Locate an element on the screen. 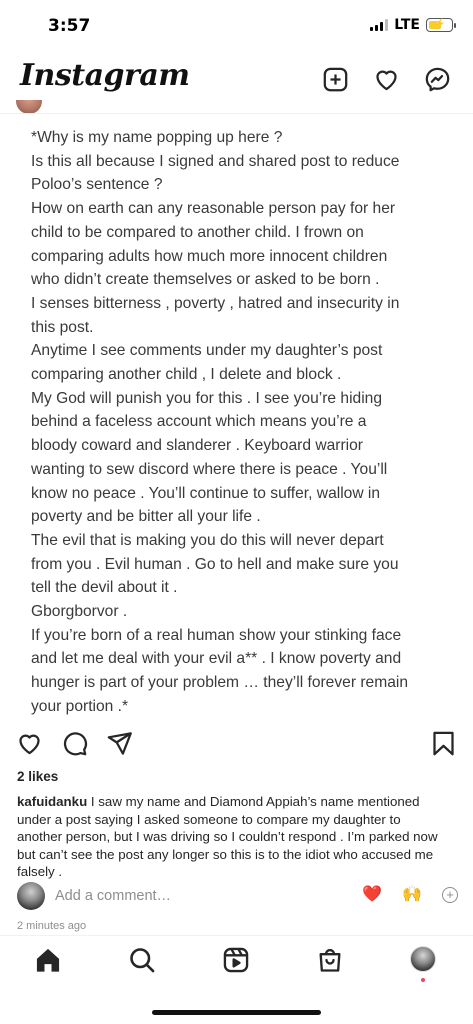 The height and width of the screenshot is (1024, 473). instagram-logo: Instagram is located at coordinates (105, 75).